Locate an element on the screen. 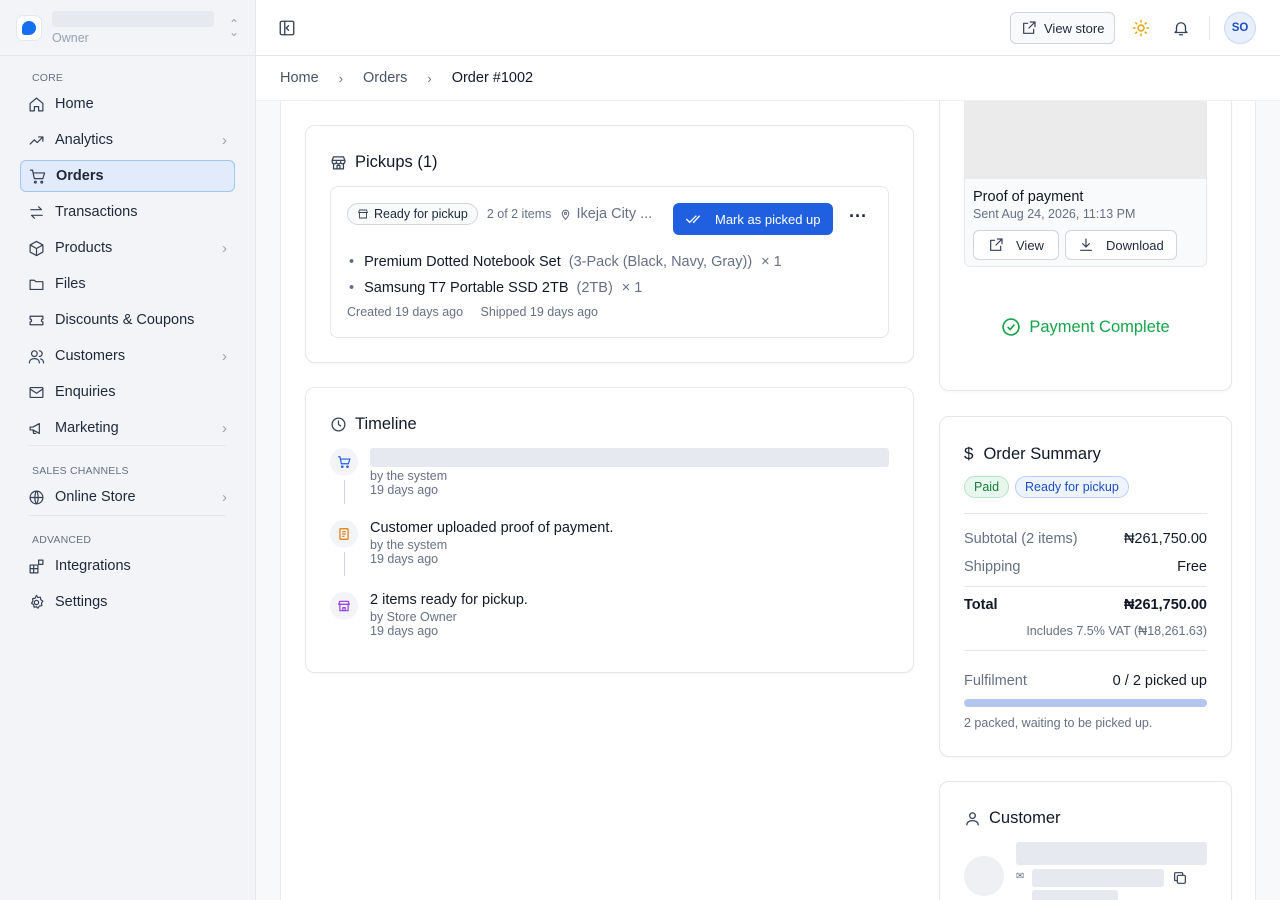  map-pin-icon is located at coordinates (566, 214).